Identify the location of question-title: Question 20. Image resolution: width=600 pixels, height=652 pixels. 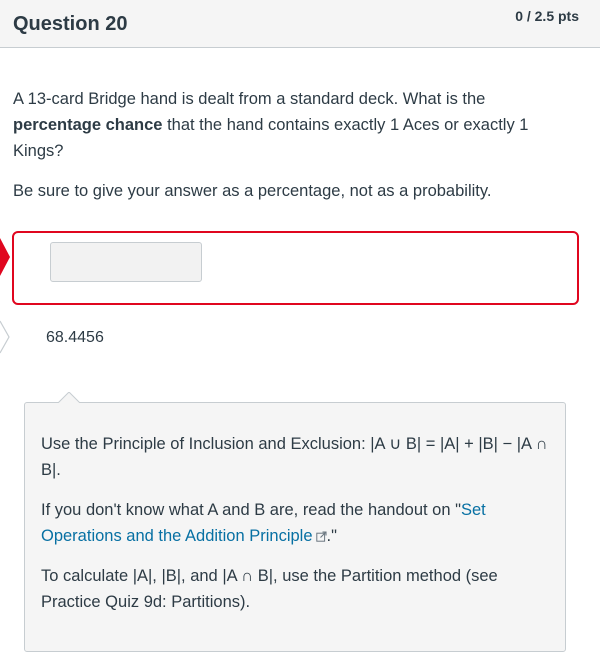
(70, 24).